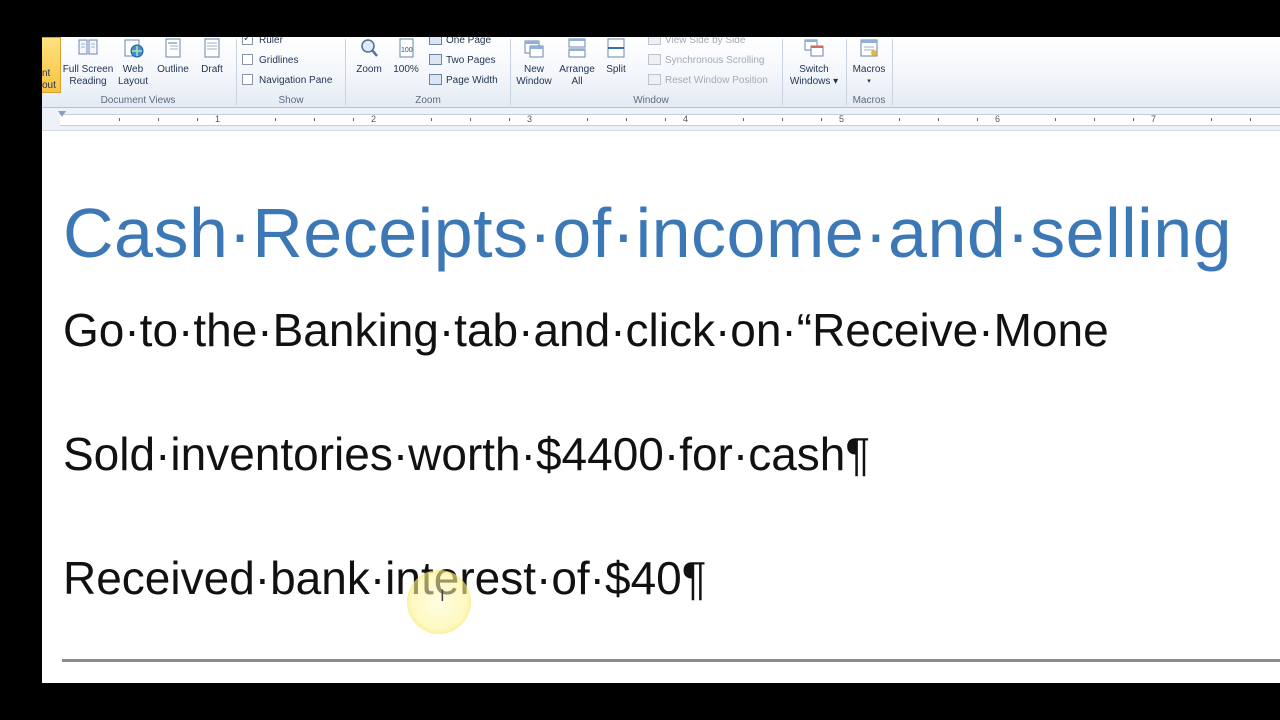  What do you see at coordinates (369, 48) in the screenshot?
I see `magnifier-icon` at bounding box center [369, 48].